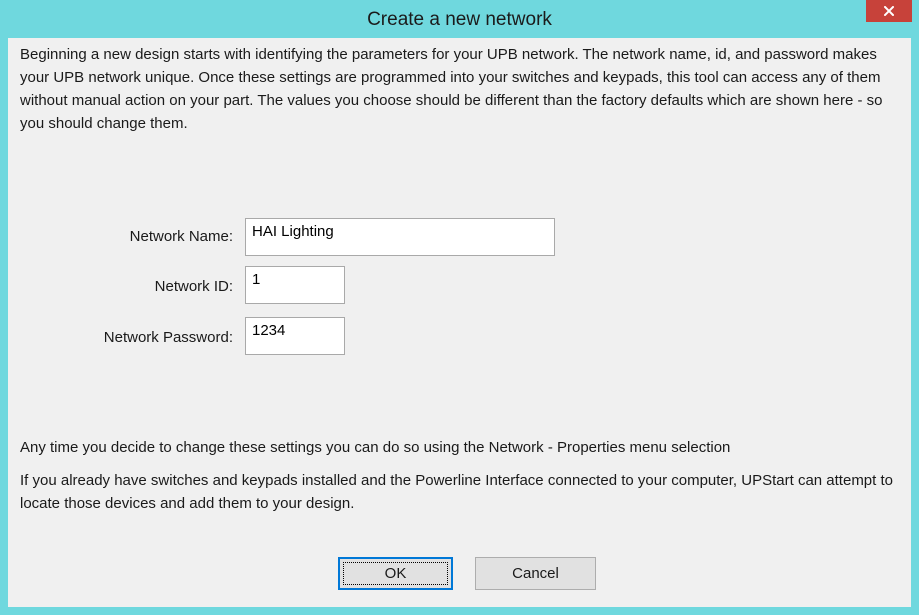  What do you see at coordinates (295, 285) in the screenshot?
I see `network-id-field: 1` at bounding box center [295, 285].